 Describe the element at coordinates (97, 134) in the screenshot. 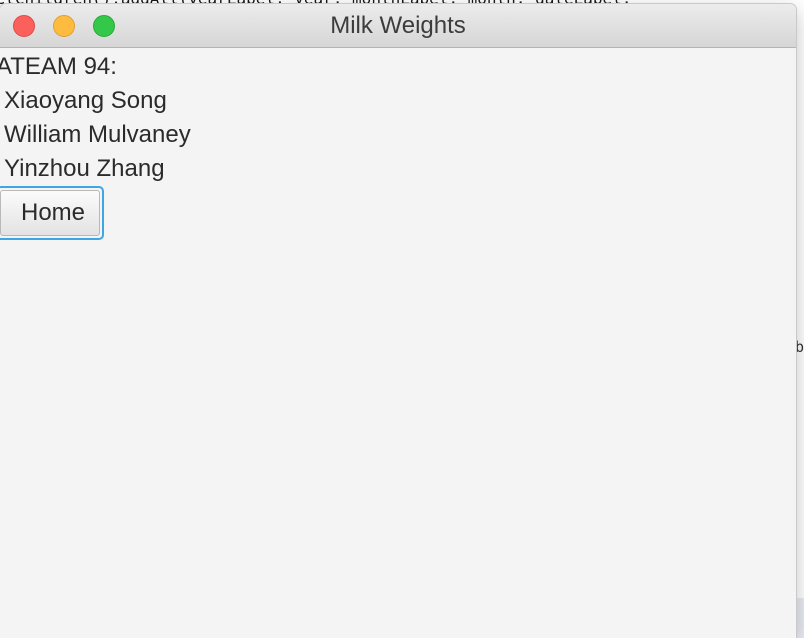

I see `team-member: William Mulvaney` at that location.